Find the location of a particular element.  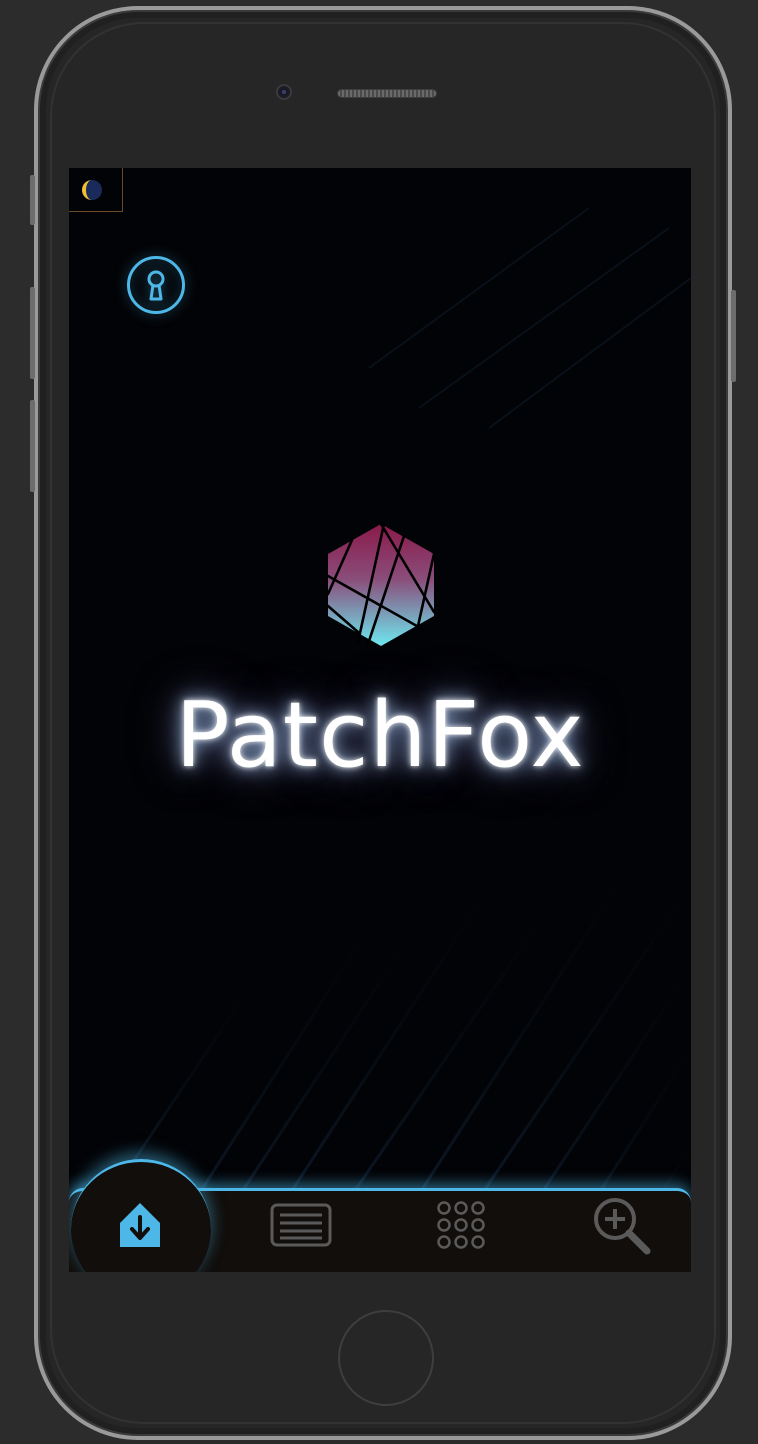

home-inbox-icon is located at coordinates (140, 1225).